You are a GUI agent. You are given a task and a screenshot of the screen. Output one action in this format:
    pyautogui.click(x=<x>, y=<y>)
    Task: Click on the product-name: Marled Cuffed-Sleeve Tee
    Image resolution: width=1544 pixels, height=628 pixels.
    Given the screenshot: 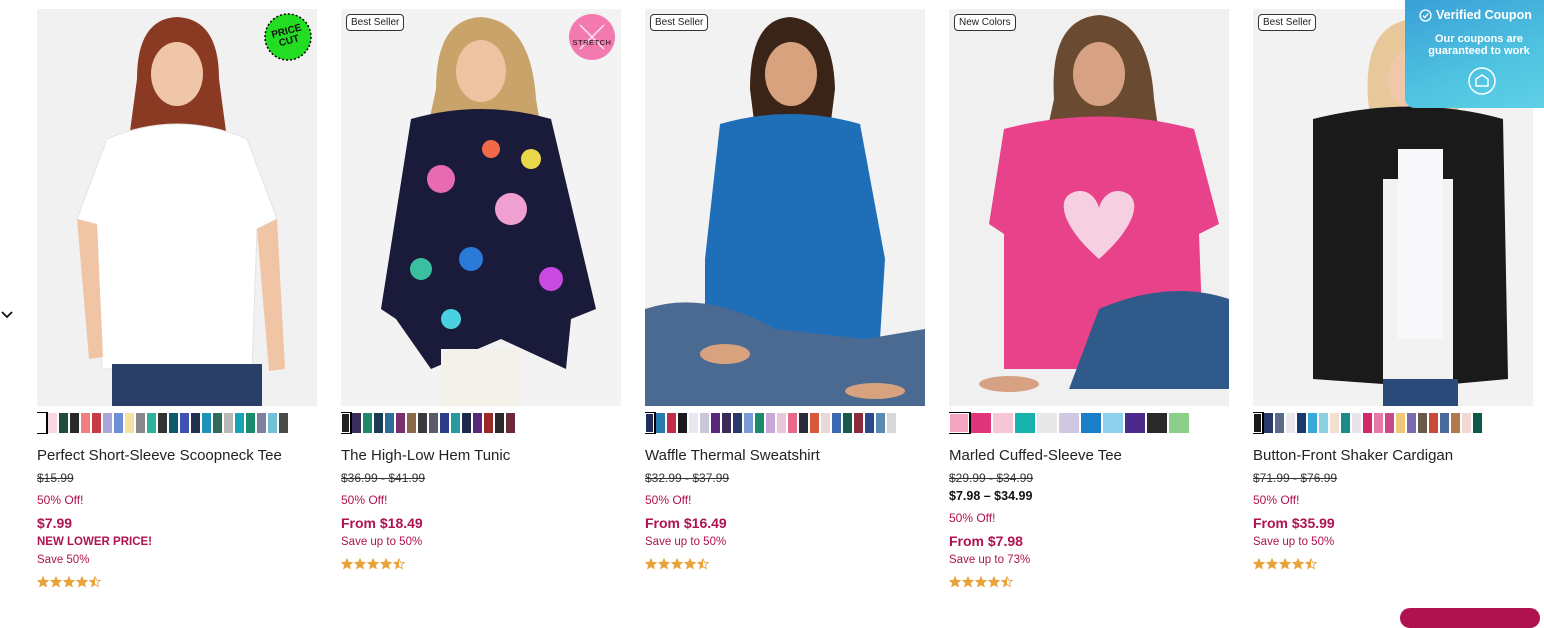 What is the action you would take?
    pyautogui.click(x=1089, y=456)
    